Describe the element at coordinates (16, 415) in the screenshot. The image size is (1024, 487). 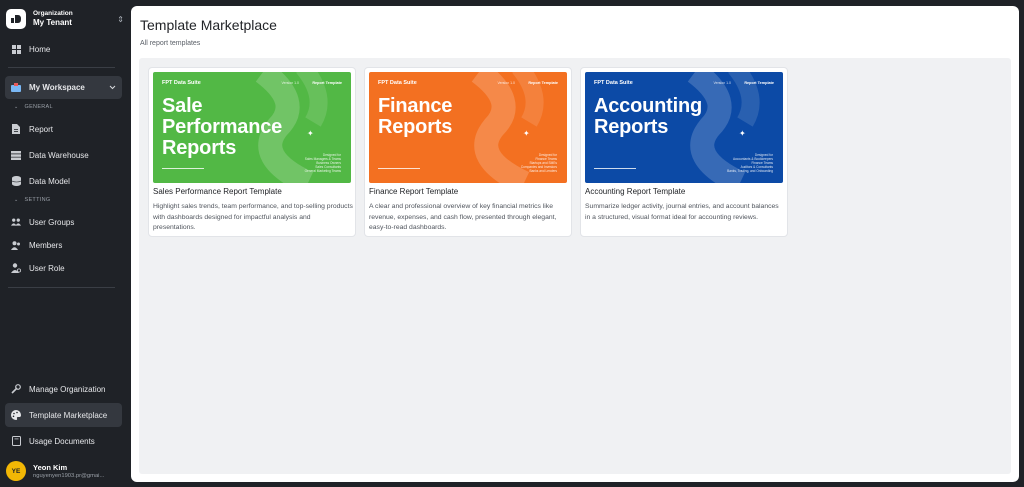
I see `palette-icon` at that location.